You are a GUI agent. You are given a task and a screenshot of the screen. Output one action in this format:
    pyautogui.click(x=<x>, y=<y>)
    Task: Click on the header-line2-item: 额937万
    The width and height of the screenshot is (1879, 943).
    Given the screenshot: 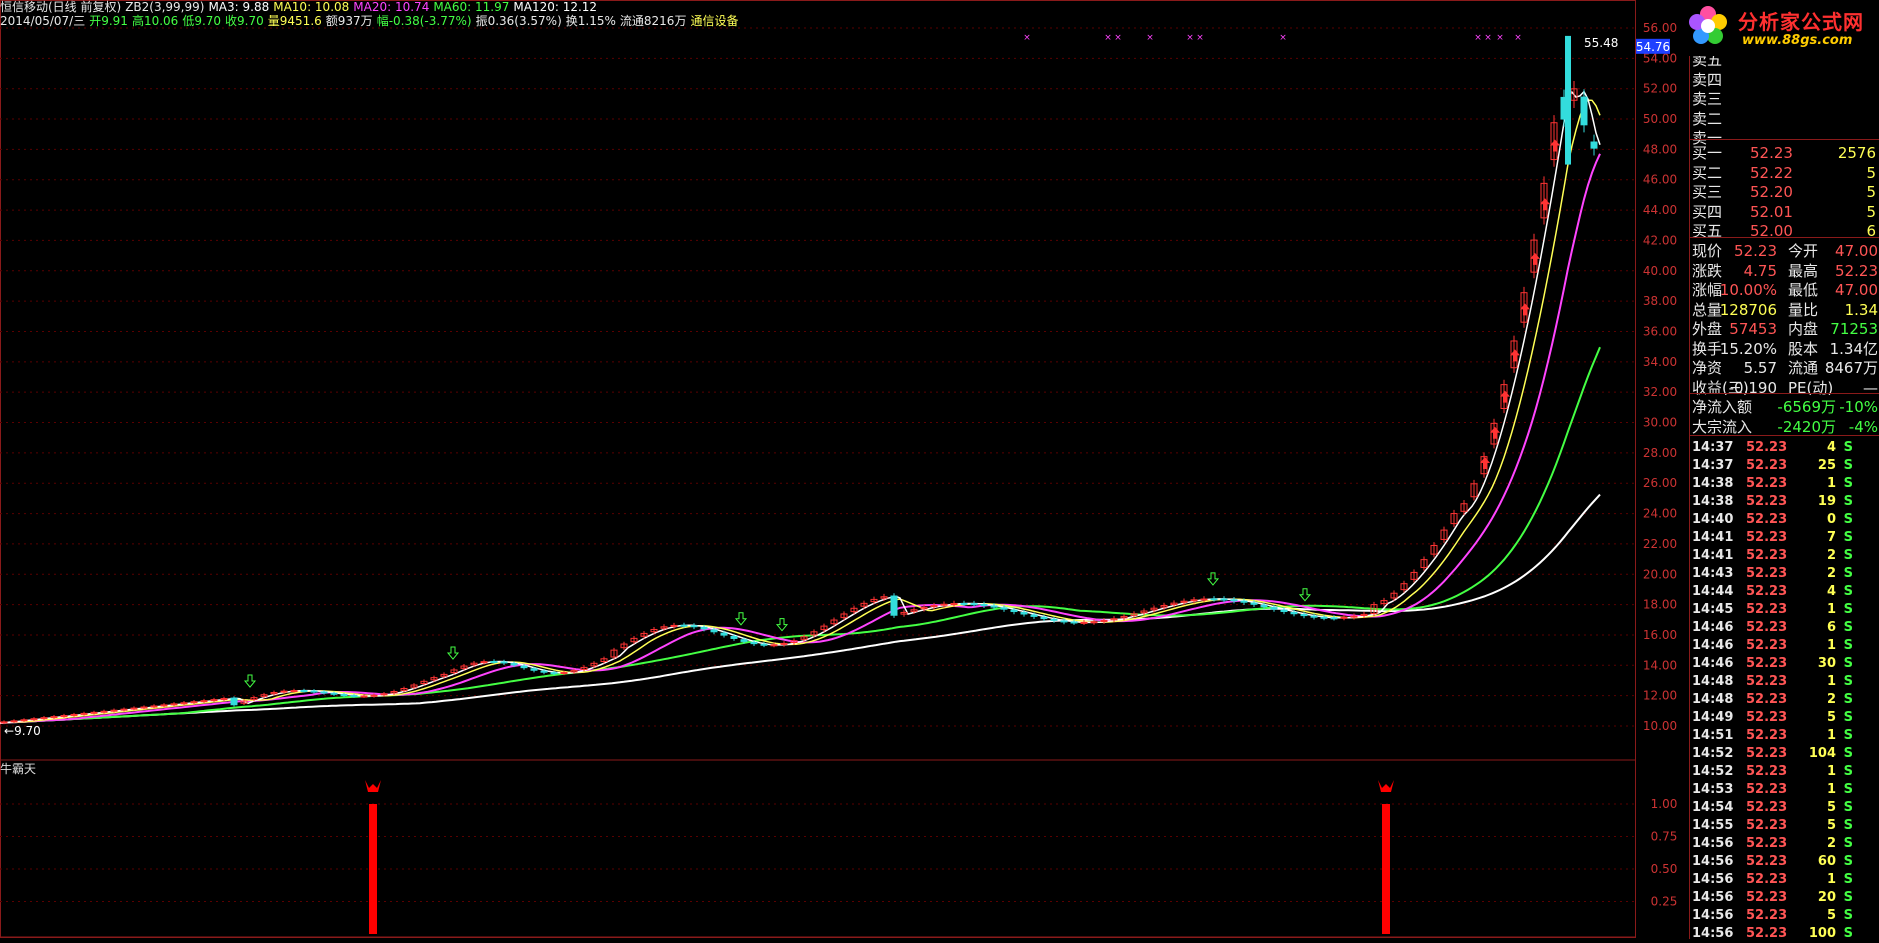 What is the action you would take?
    pyautogui.click(x=349, y=21)
    